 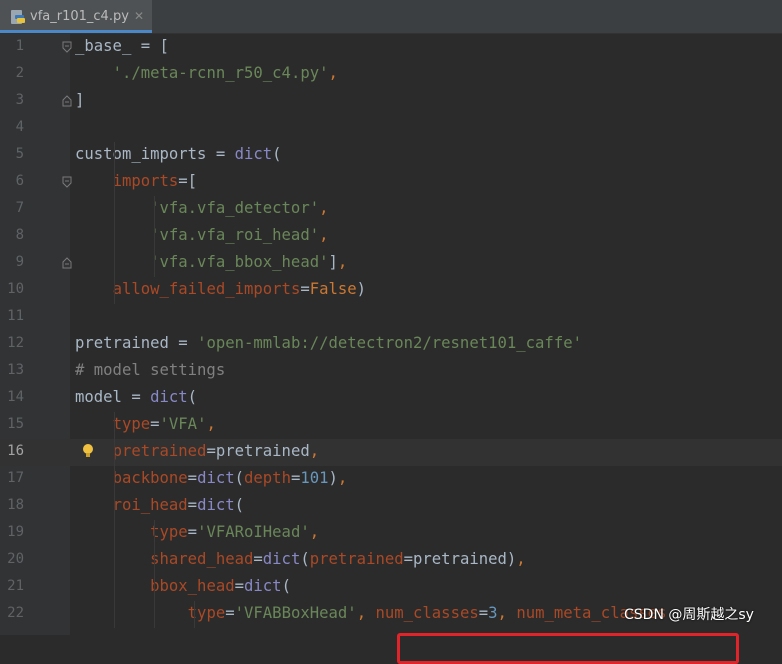 What do you see at coordinates (139, 16) in the screenshot?
I see `close-icon: ✕` at bounding box center [139, 16].